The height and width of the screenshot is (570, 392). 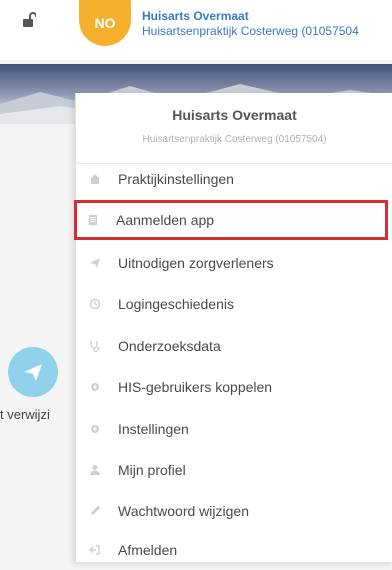 What do you see at coordinates (234, 429) in the screenshot?
I see `menu-item-instellingen: Instellingen` at bounding box center [234, 429].